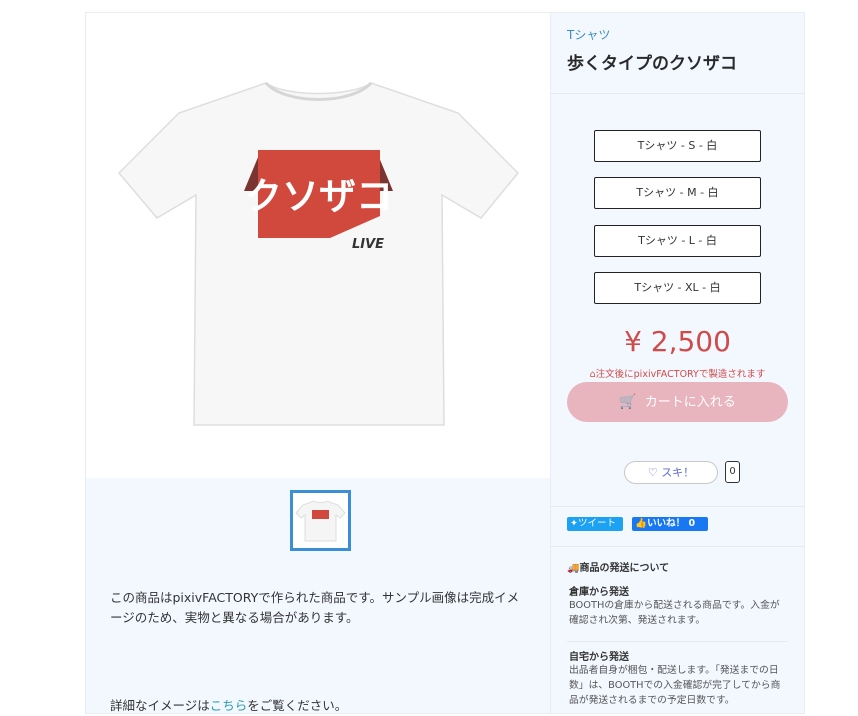 Image resolution: width=858 pixels, height=716 pixels. What do you see at coordinates (677, 341) in the screenshot?
I see `price: ¥ 2,500` at bounding box center [677, 341].